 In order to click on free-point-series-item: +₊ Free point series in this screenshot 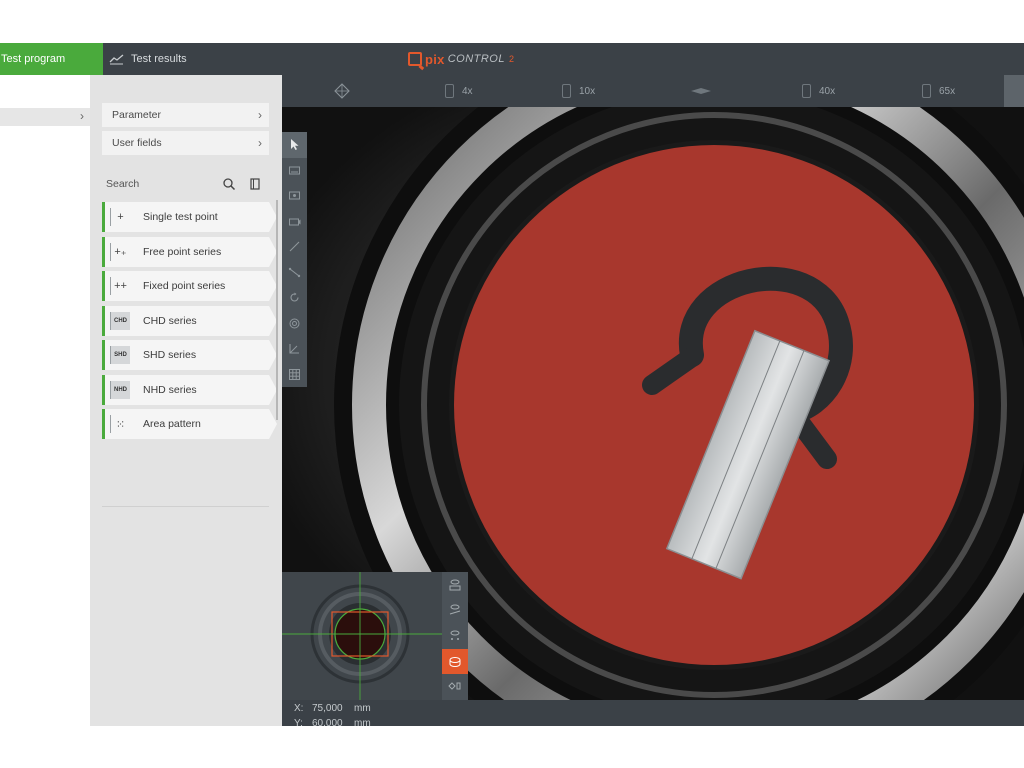, I will do `click(189, 251)`.